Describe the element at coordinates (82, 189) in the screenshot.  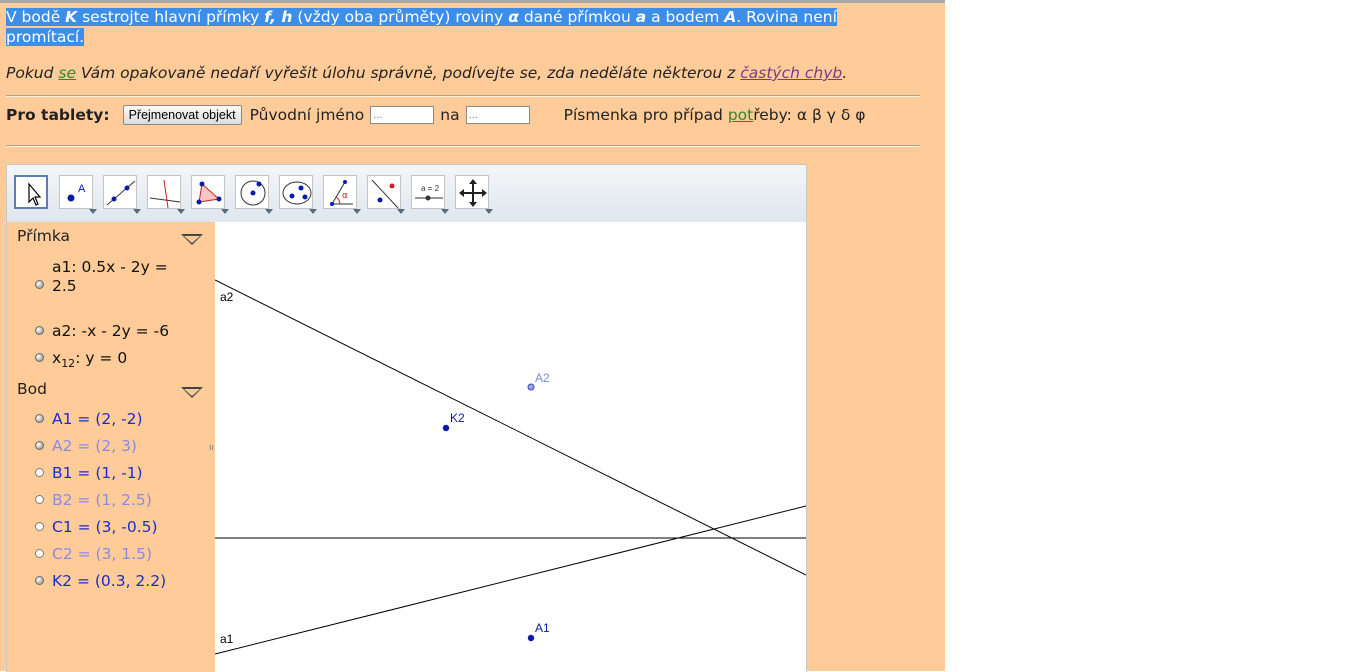
I see `svg-text: A` at that location.